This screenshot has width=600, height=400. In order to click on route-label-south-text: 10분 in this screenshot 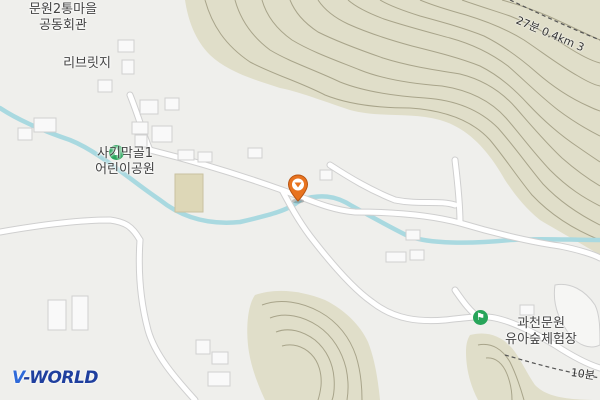, I will do `click(582, 374)`.